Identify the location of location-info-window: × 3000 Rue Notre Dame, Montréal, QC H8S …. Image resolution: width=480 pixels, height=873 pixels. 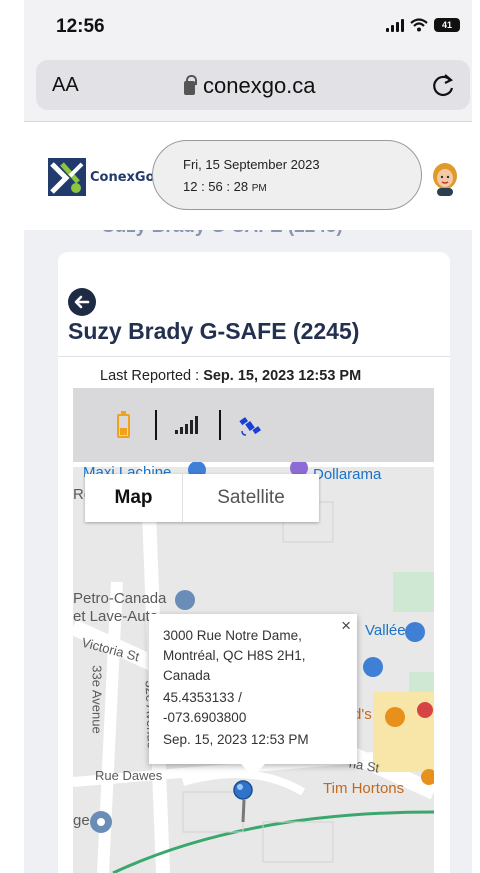
(253, 695).